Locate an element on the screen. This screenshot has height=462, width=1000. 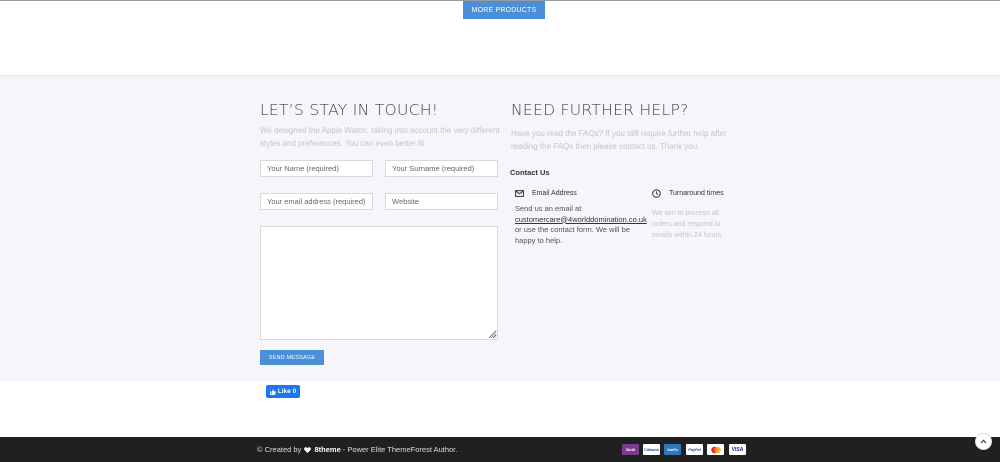
turnaround-line-1: We aim to process all is located at coordinates (685, 213).